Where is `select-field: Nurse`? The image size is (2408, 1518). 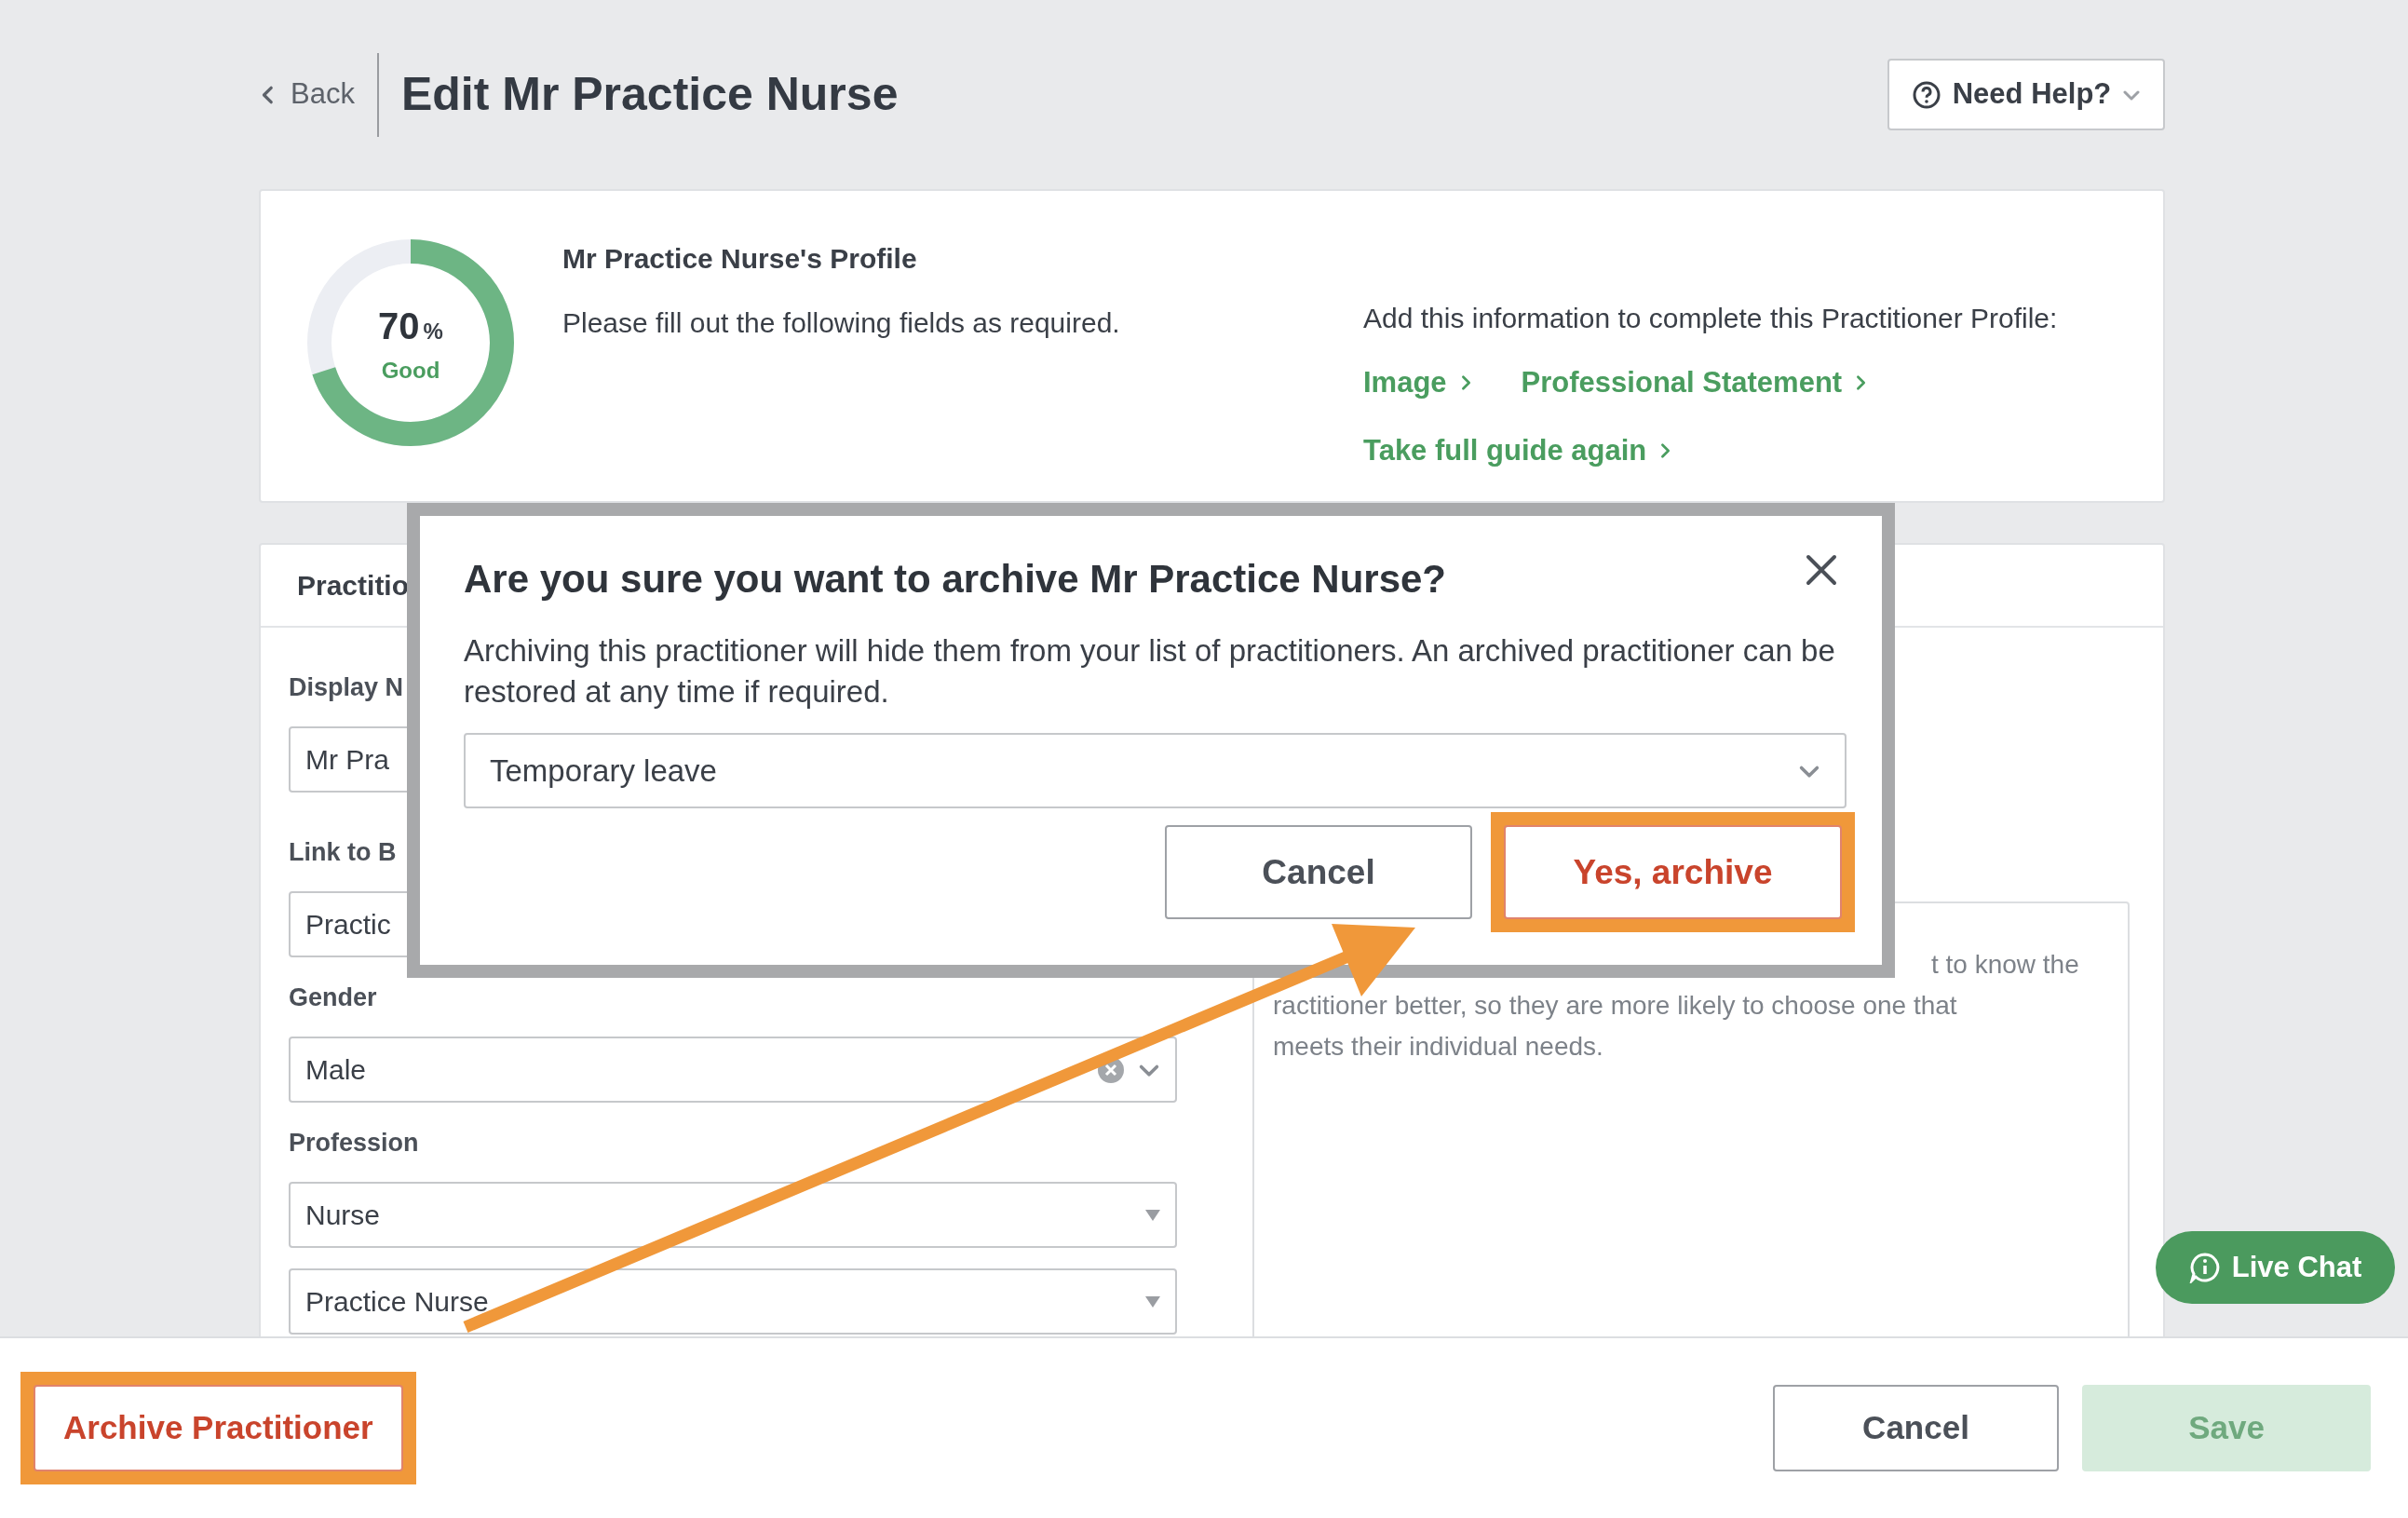
select-field: Nurse is located at coordinates (733, 1215).